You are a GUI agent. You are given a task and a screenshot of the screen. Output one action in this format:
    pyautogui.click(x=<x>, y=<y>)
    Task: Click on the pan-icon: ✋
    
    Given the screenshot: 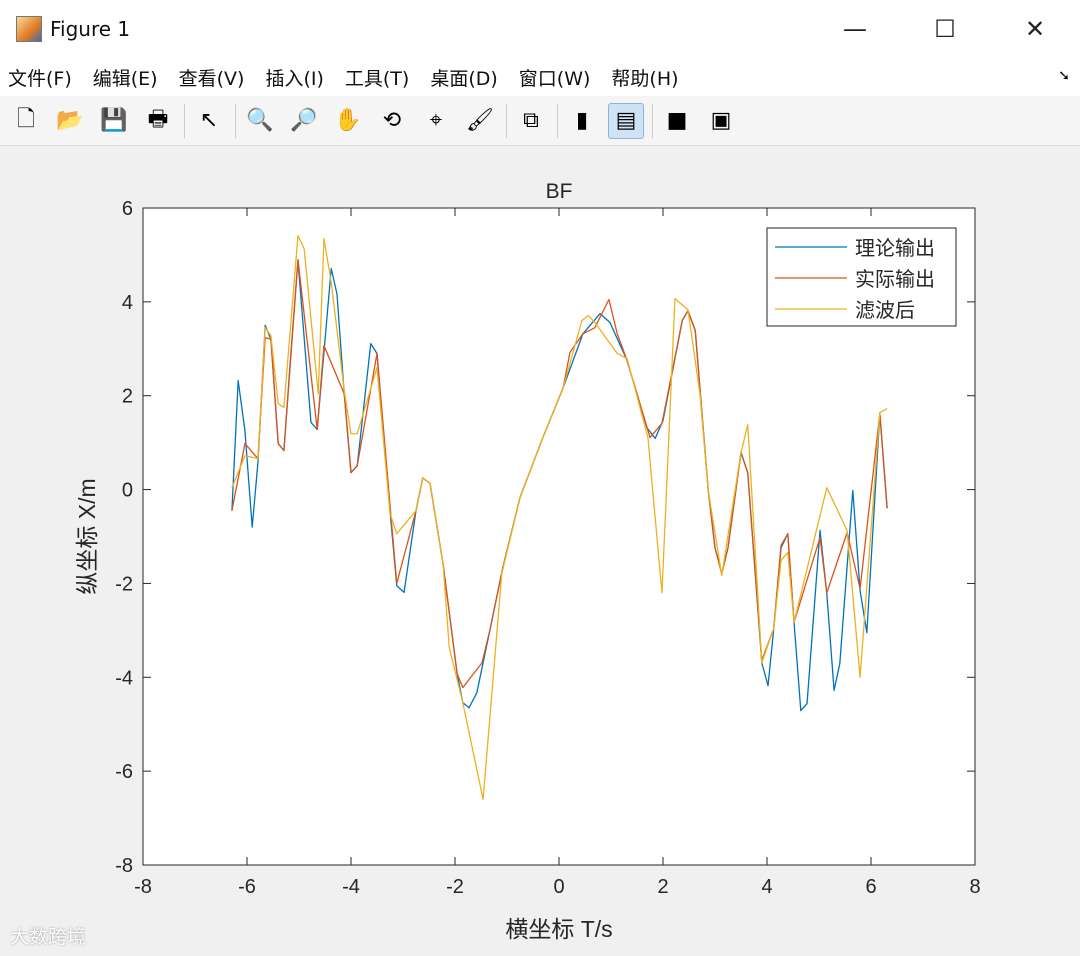 What is the action you would take?
    pyautogui.click(x=348, y=121)
    